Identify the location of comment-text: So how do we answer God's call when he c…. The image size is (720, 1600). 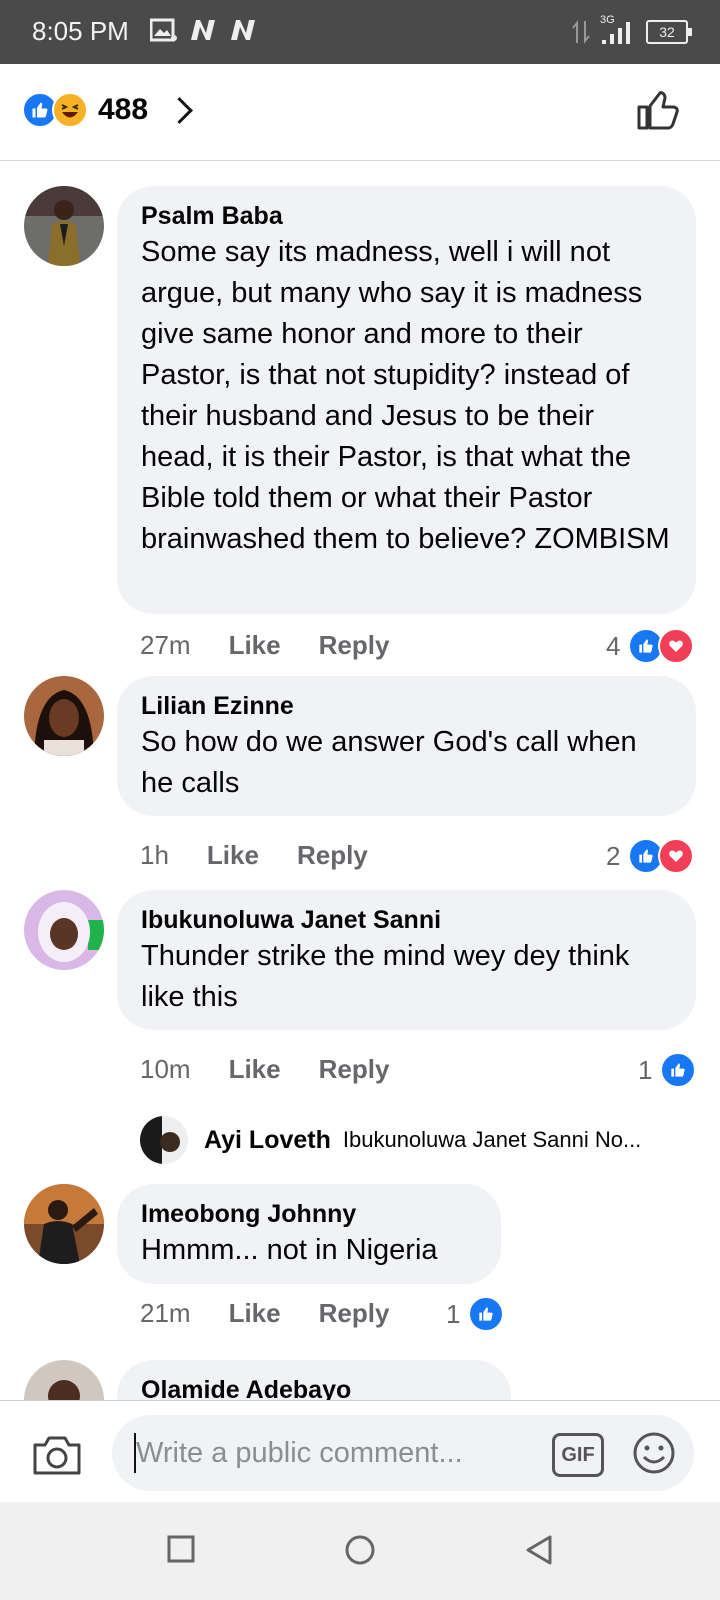
(389, 762).